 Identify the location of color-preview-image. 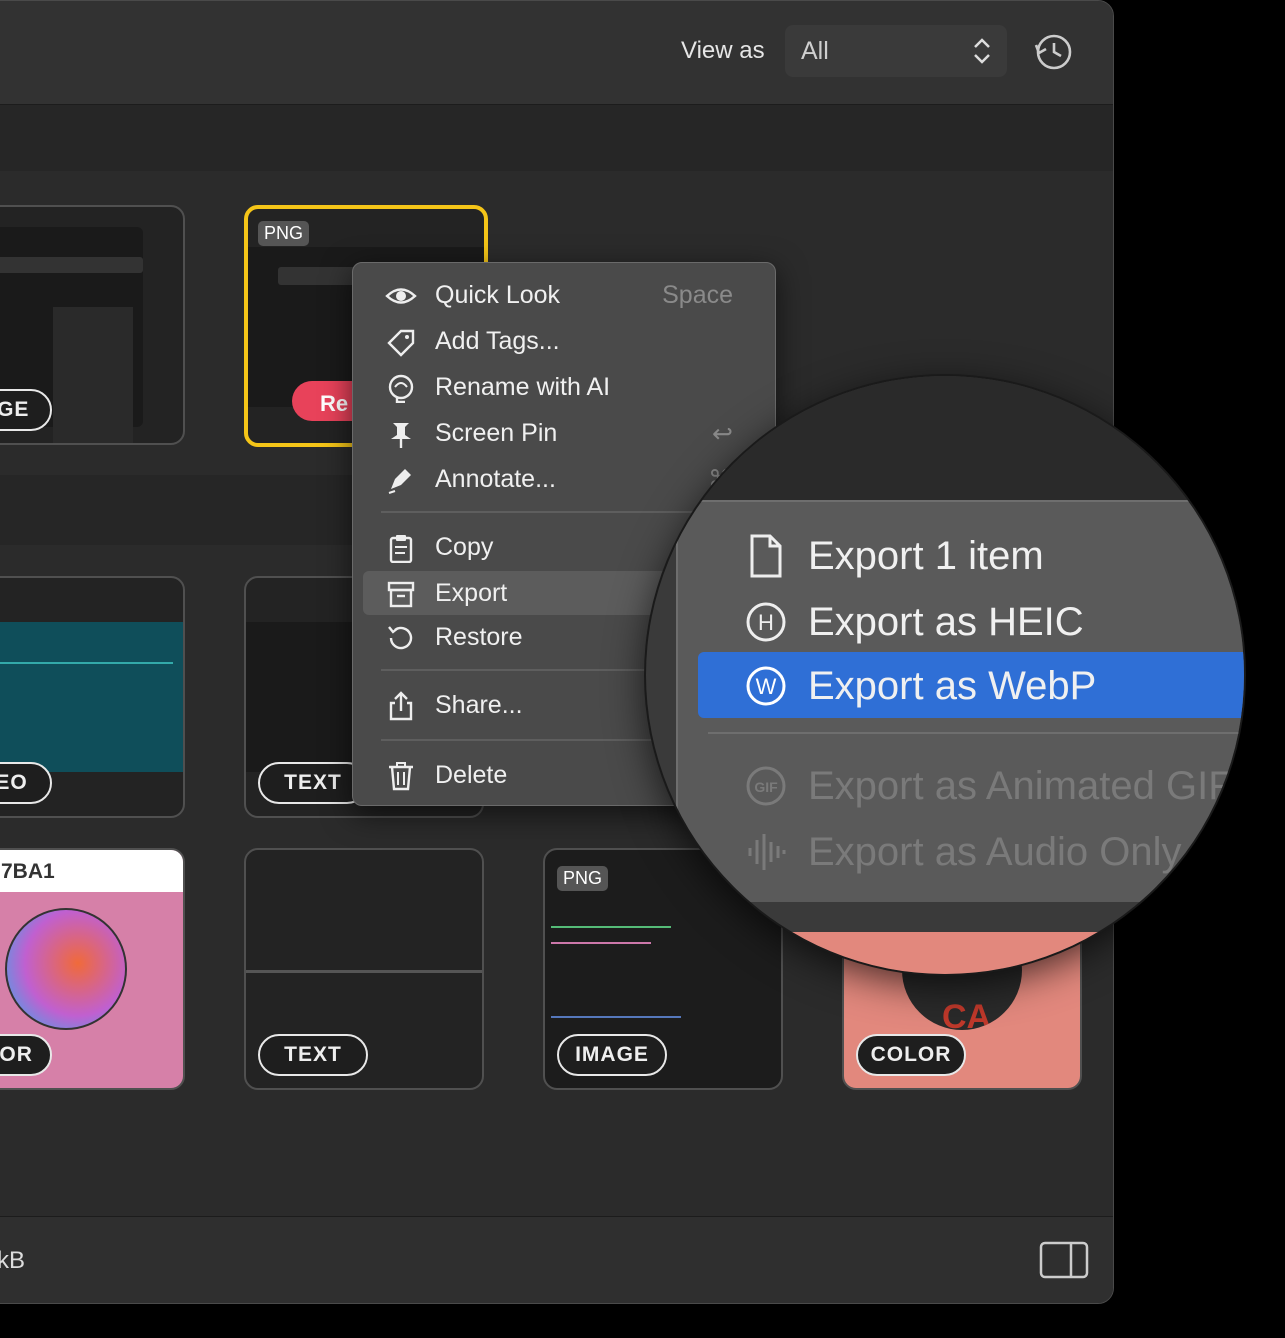
(66, 969).